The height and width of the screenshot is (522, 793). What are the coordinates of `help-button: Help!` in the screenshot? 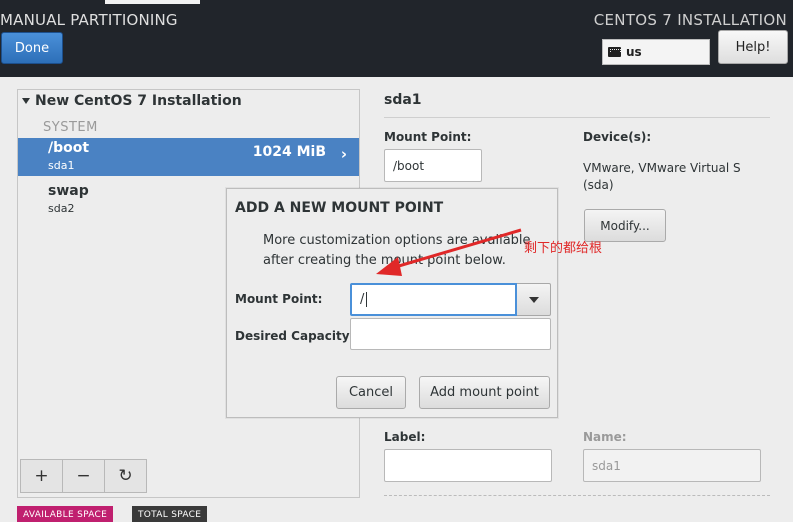 It's located at (753, 47).